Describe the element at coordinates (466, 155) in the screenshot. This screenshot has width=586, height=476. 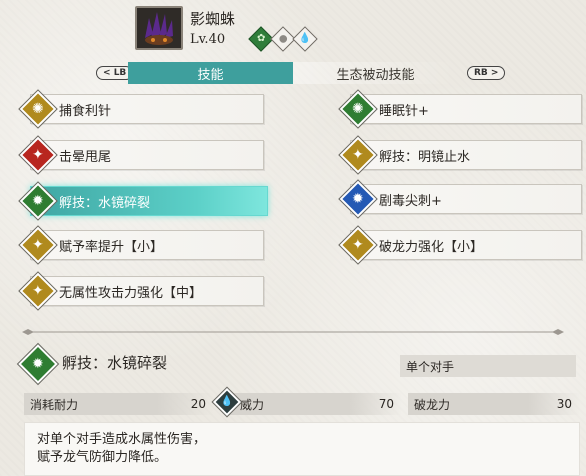
I see `skill-item: 孵技：明镜止水` at that location.